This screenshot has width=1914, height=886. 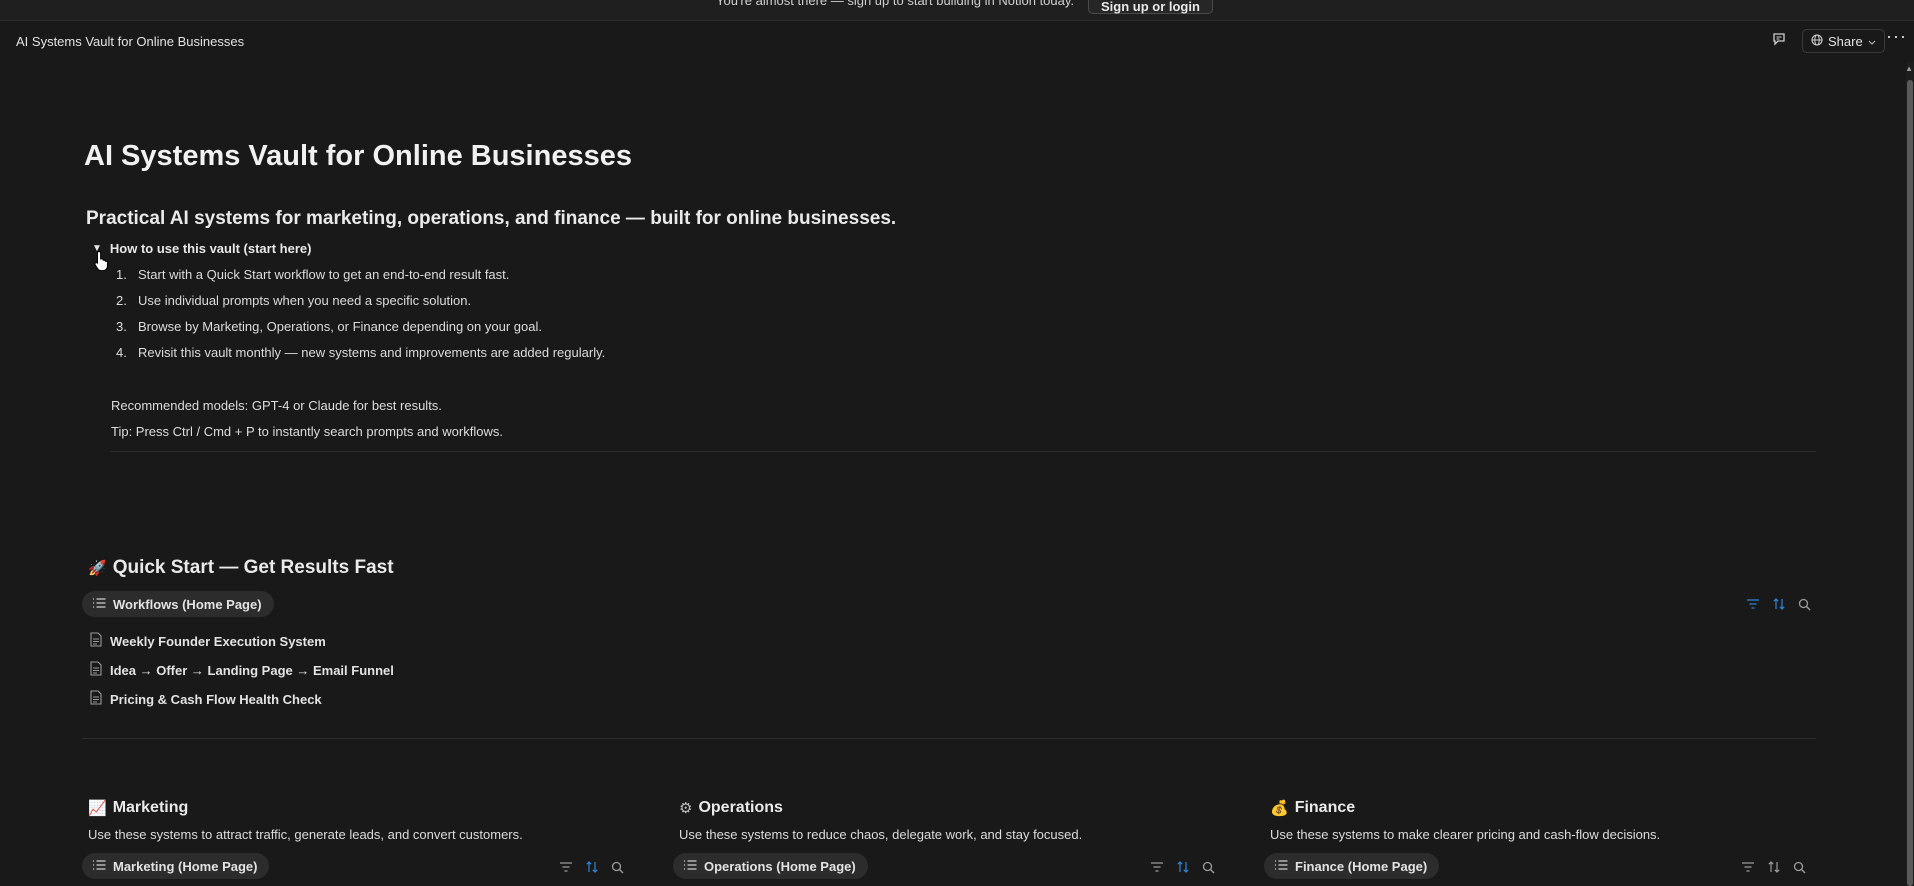 I want to click on marketing-heading: 📈 Marketing, so click(x=138, y=808).